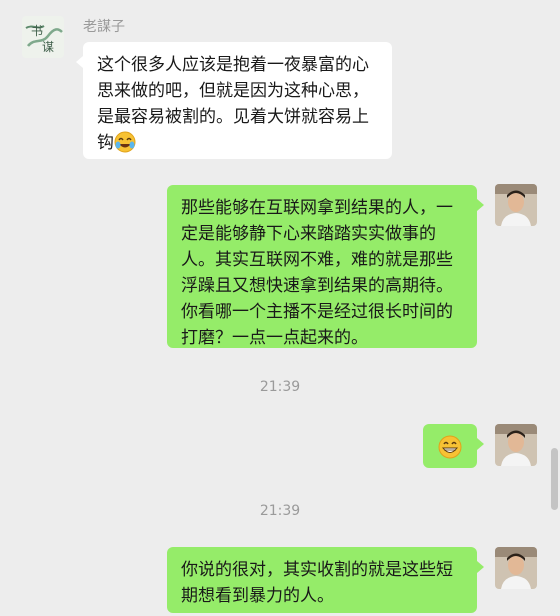 This screenshot has width=560, height=616. I want to click on outgoing-emoji-bubble, so click(453, 446).